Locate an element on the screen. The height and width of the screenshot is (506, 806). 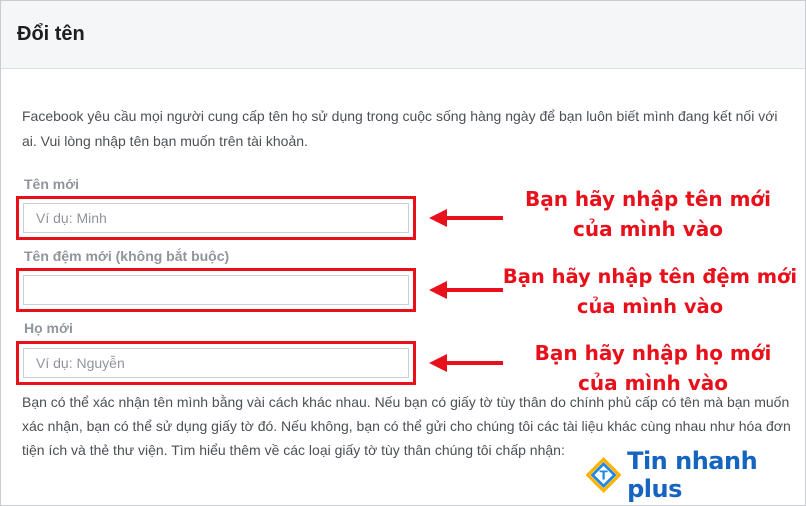
middle-name-highlight is located at coordinates (216, 290).